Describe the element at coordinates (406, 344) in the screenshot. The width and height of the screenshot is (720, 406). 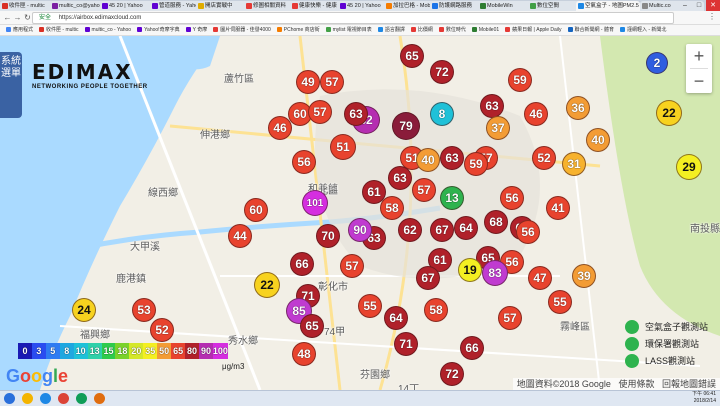
I see `airbox-marker: 71` at that location.